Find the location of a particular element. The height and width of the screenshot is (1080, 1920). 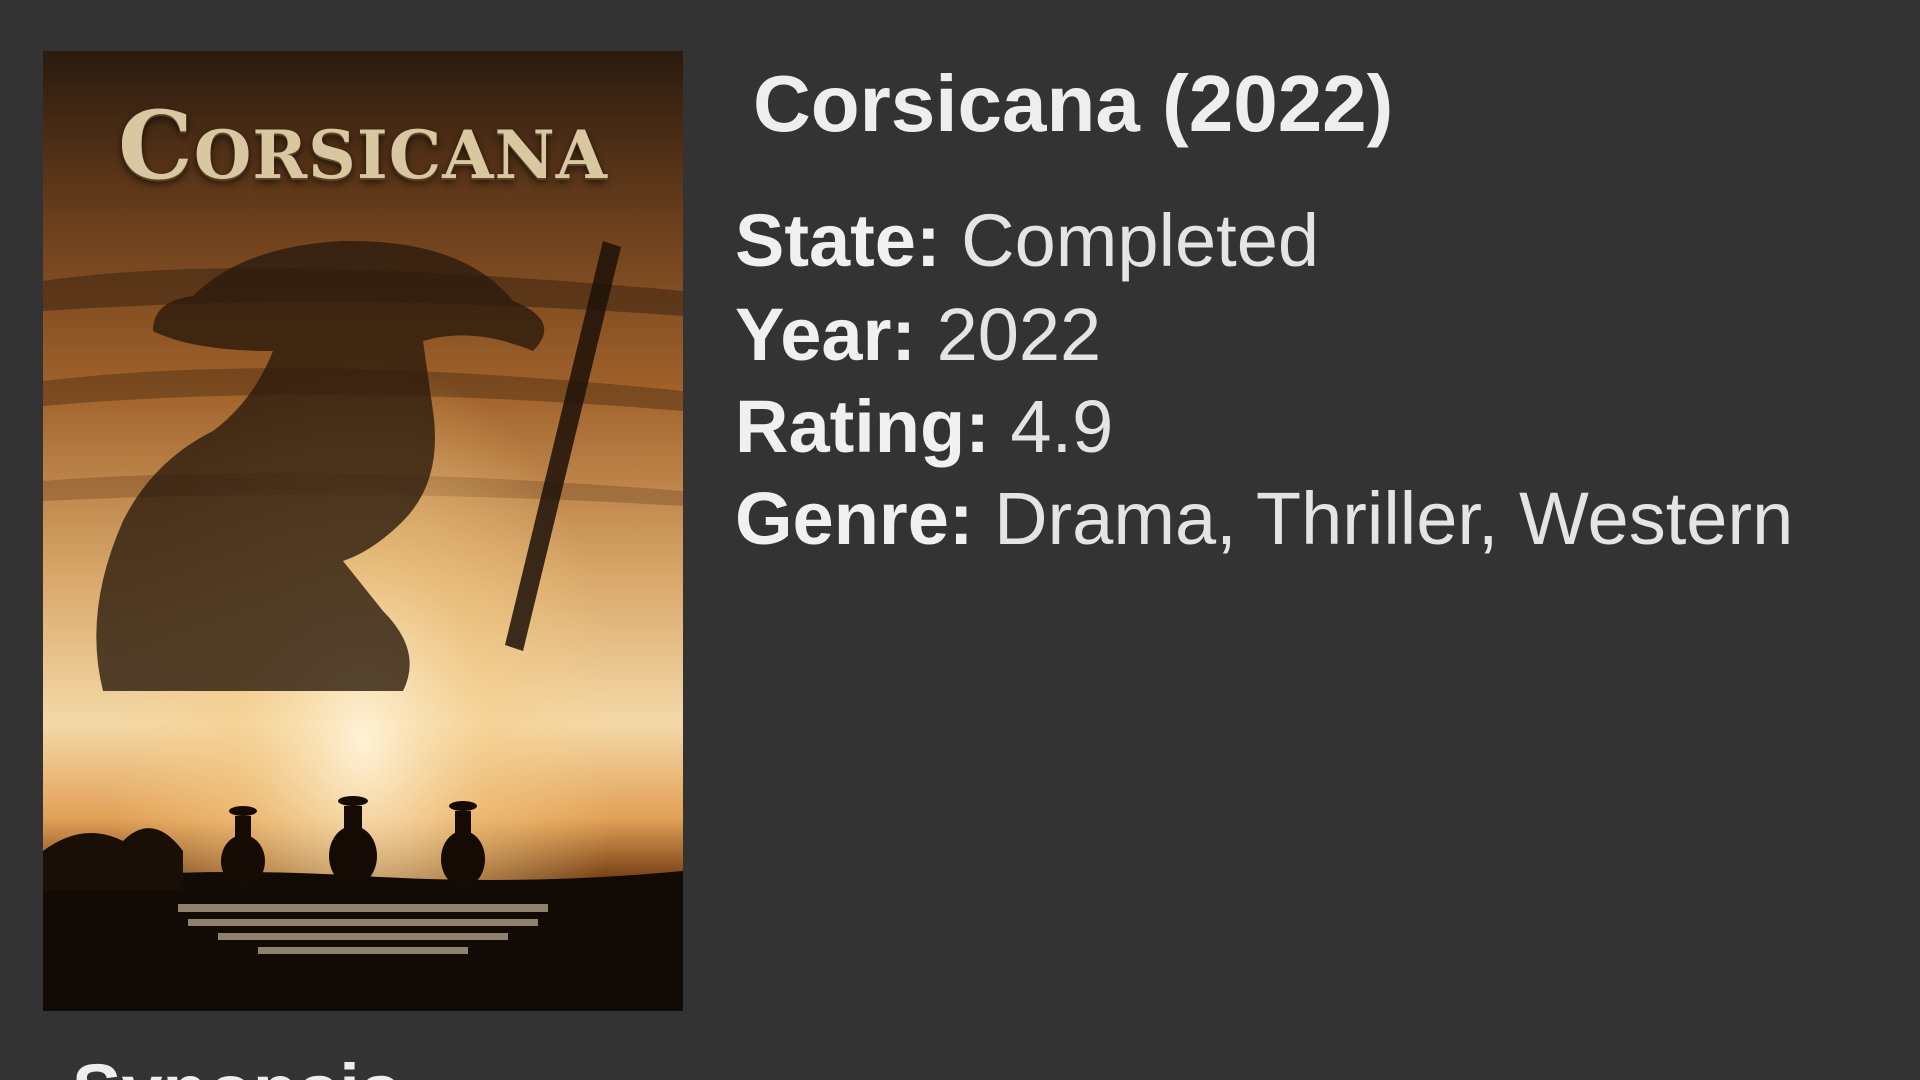

genre-row: Genre: Drama, Thriller, Western is located at coordinates (1264, 518).